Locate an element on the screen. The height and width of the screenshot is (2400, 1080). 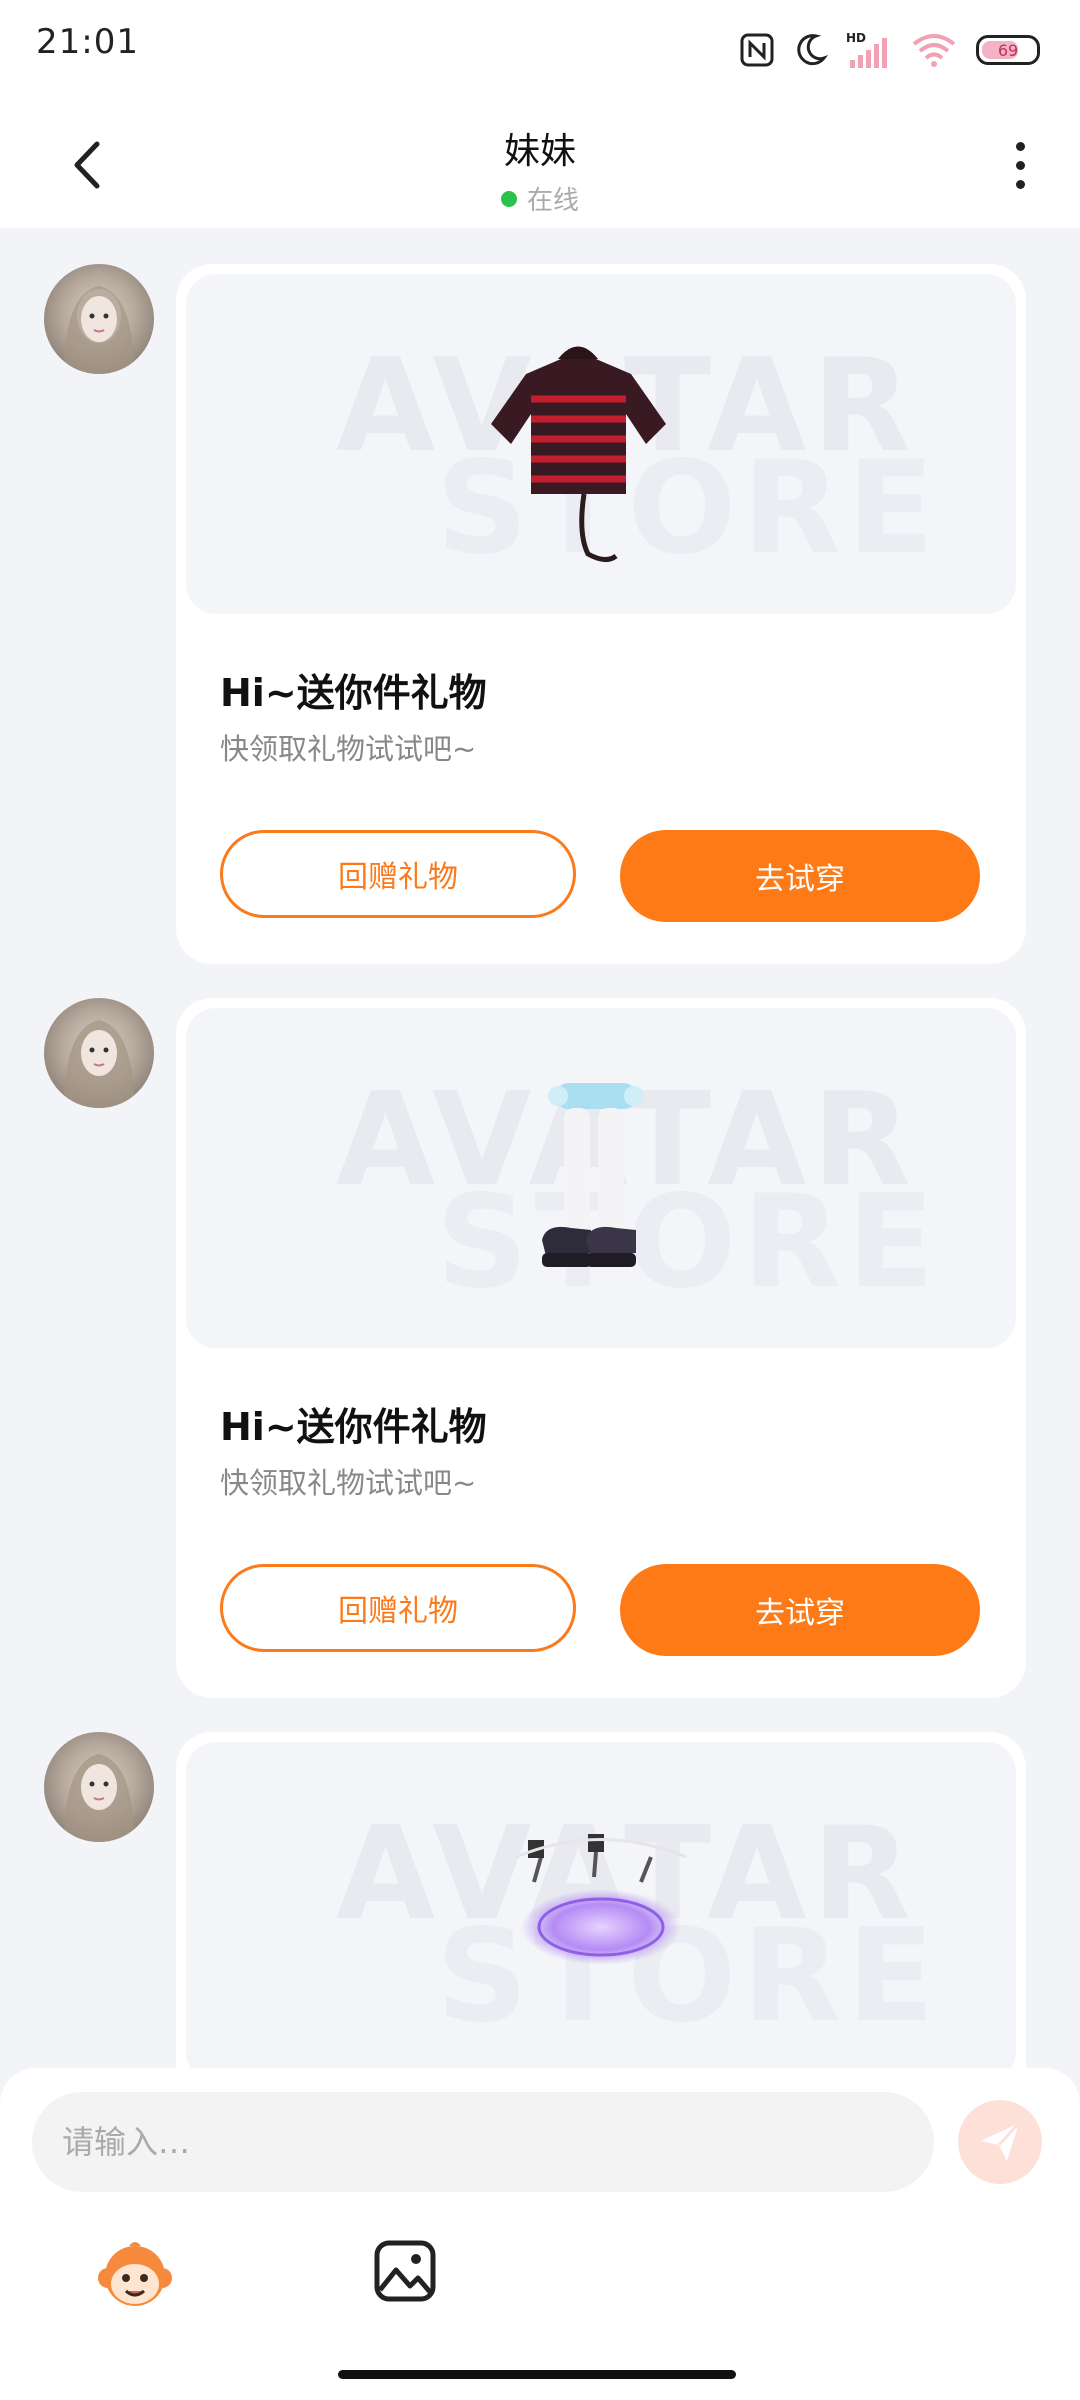
battery-level: 69 is located at coordinates (1008, 50).